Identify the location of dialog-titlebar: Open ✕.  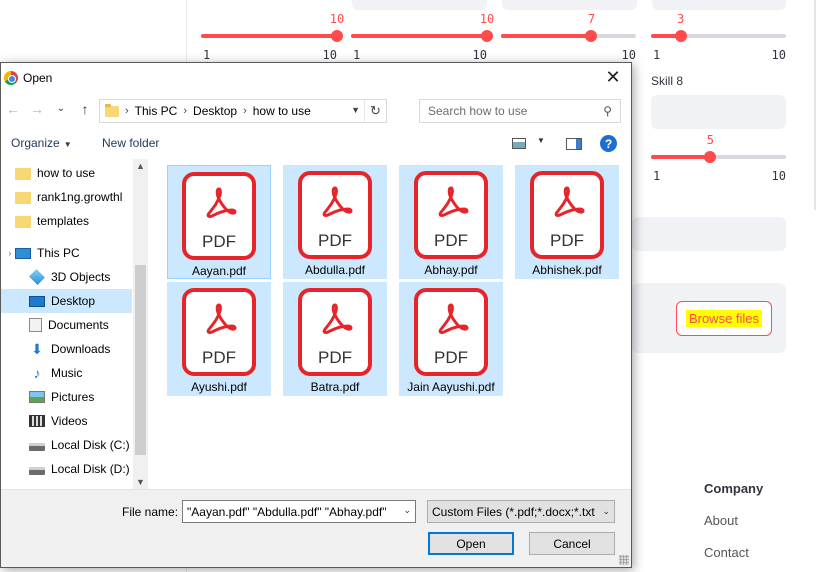
(316, 78).